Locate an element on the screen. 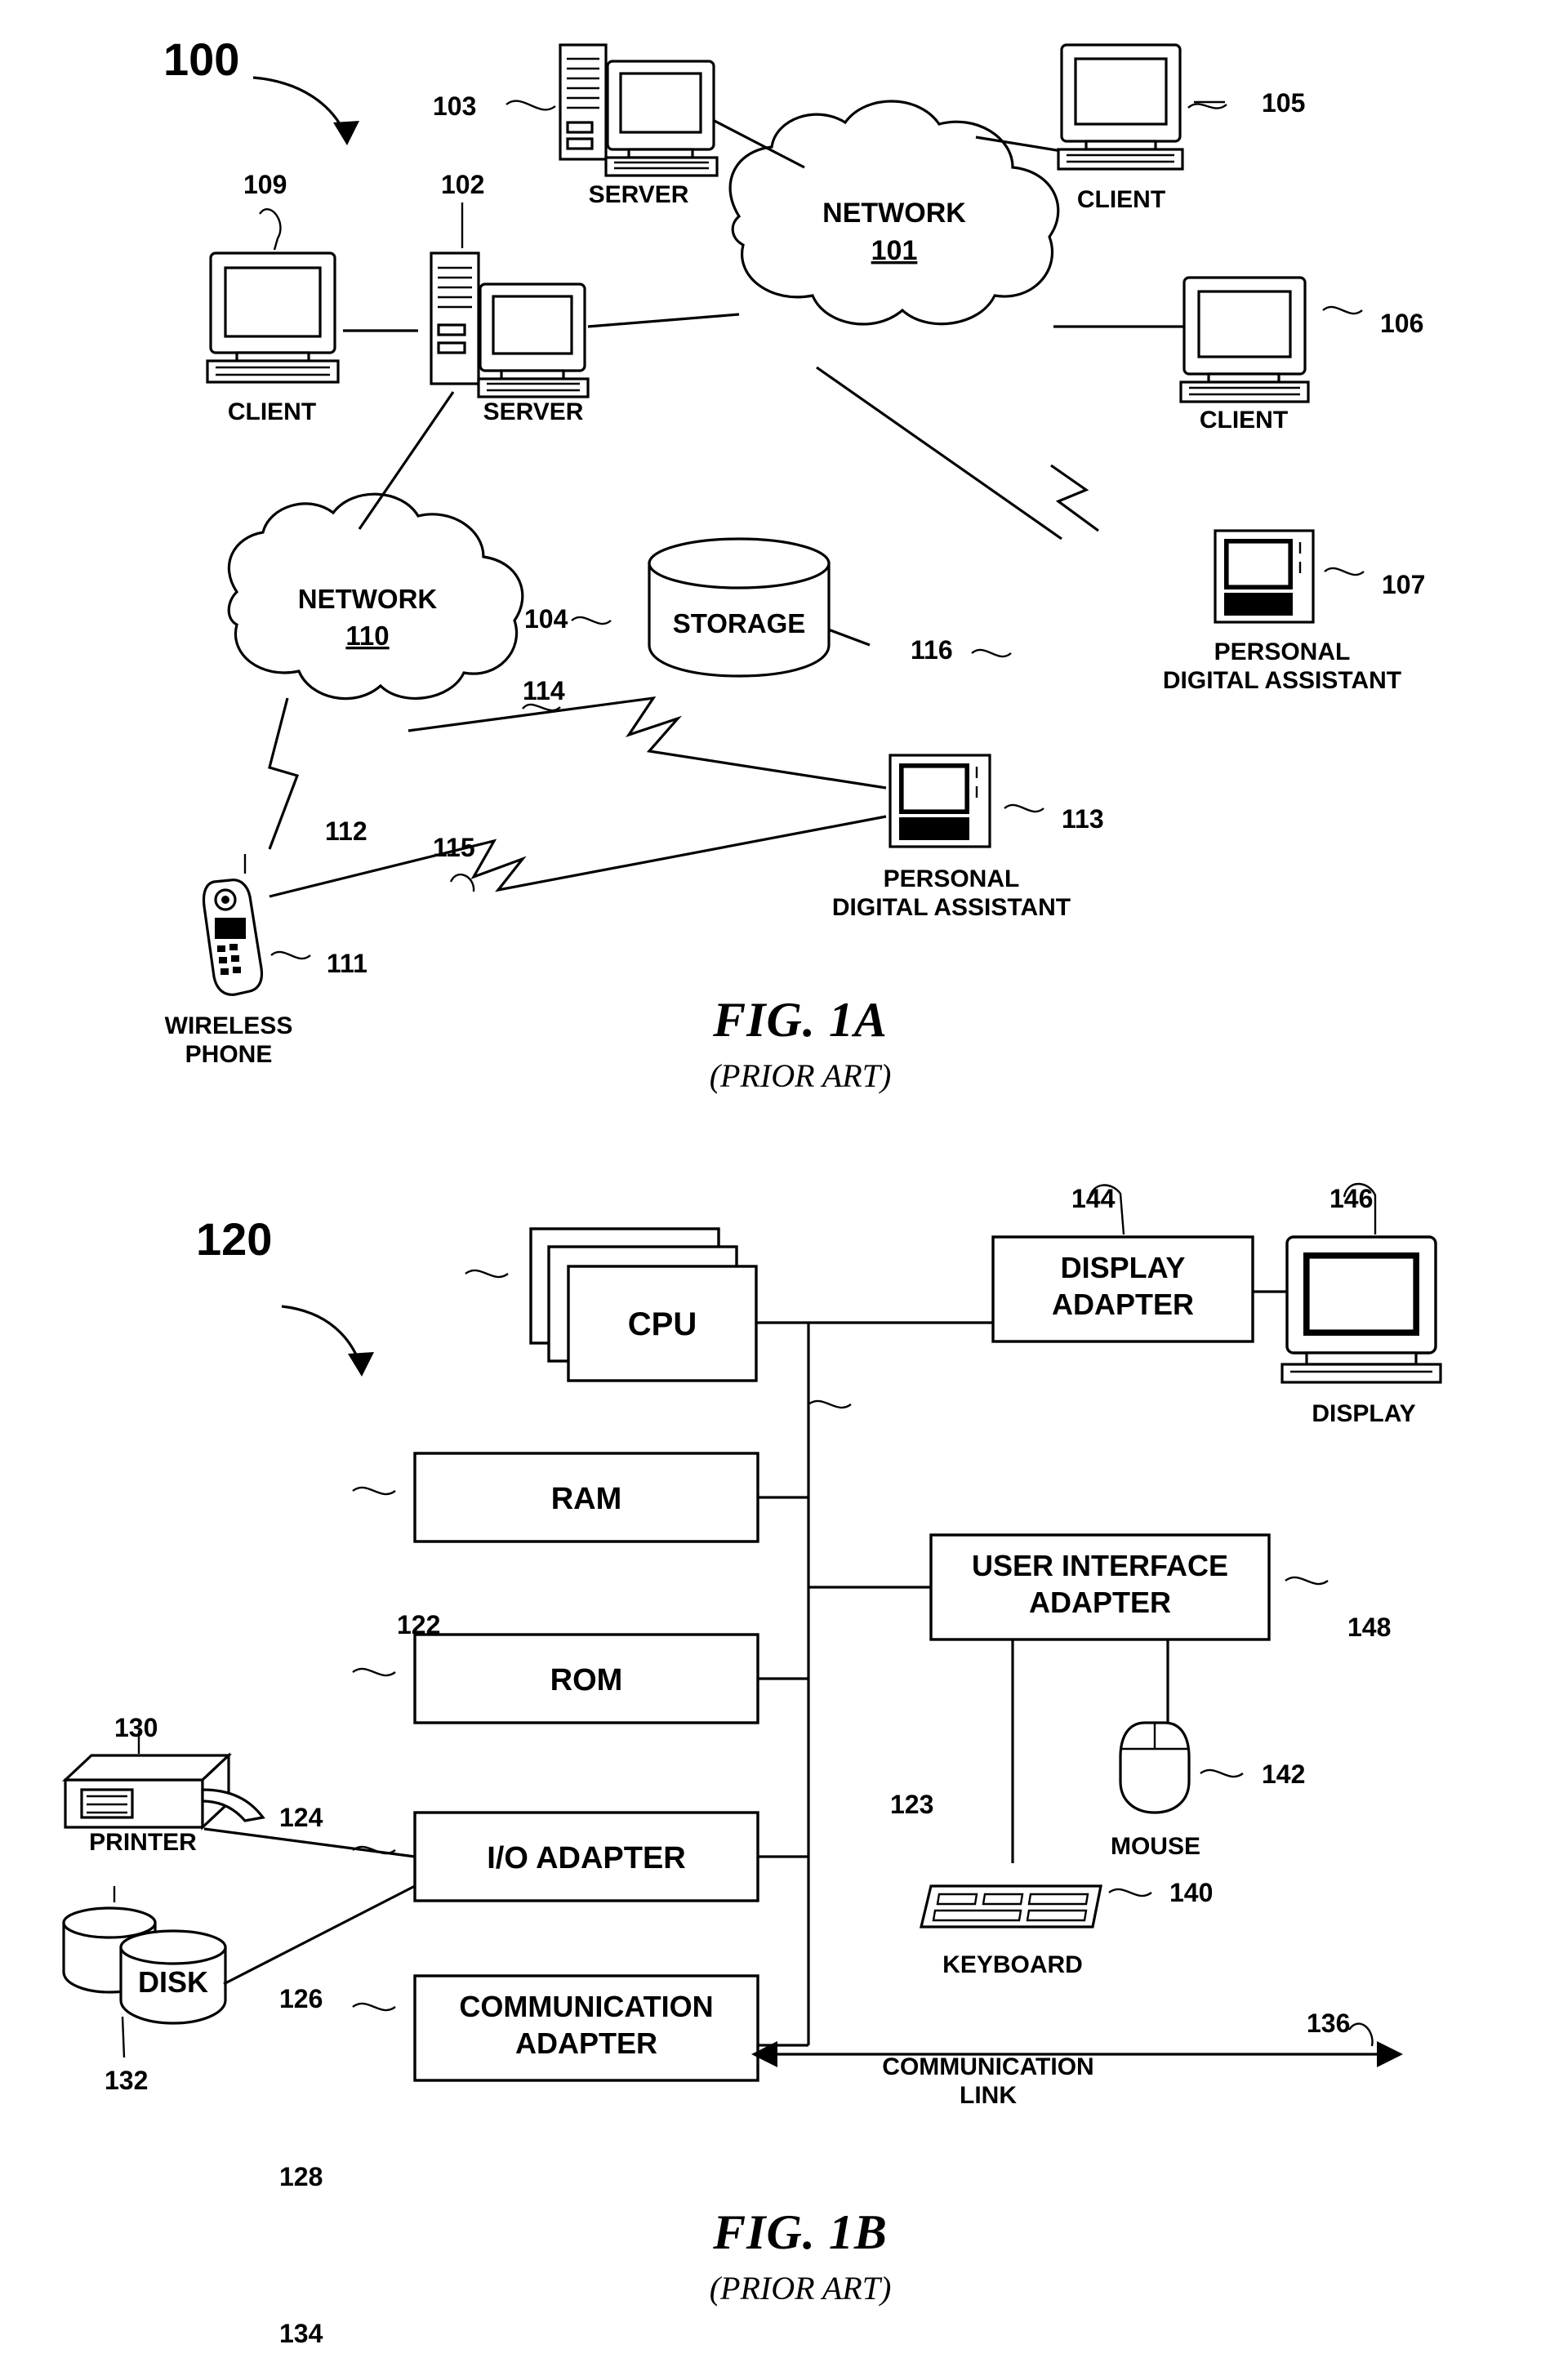 The image size is (1541, 2380). fig1a-diagram-number: 100 is located at coordinates (201, 59).